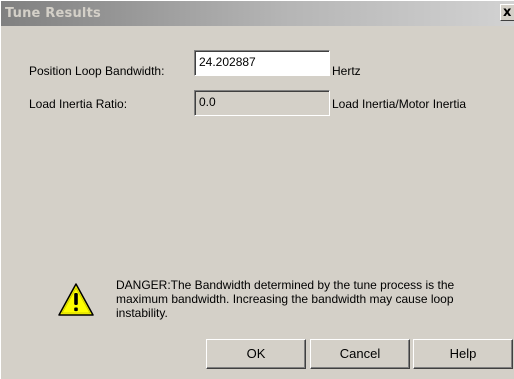 The height and width of the screenshot is (379, 514). Describe the element at coordinates (399, 104) in the screenshot. I see `inertia-unit: Load Inertia/Motor Inertia` at that location.